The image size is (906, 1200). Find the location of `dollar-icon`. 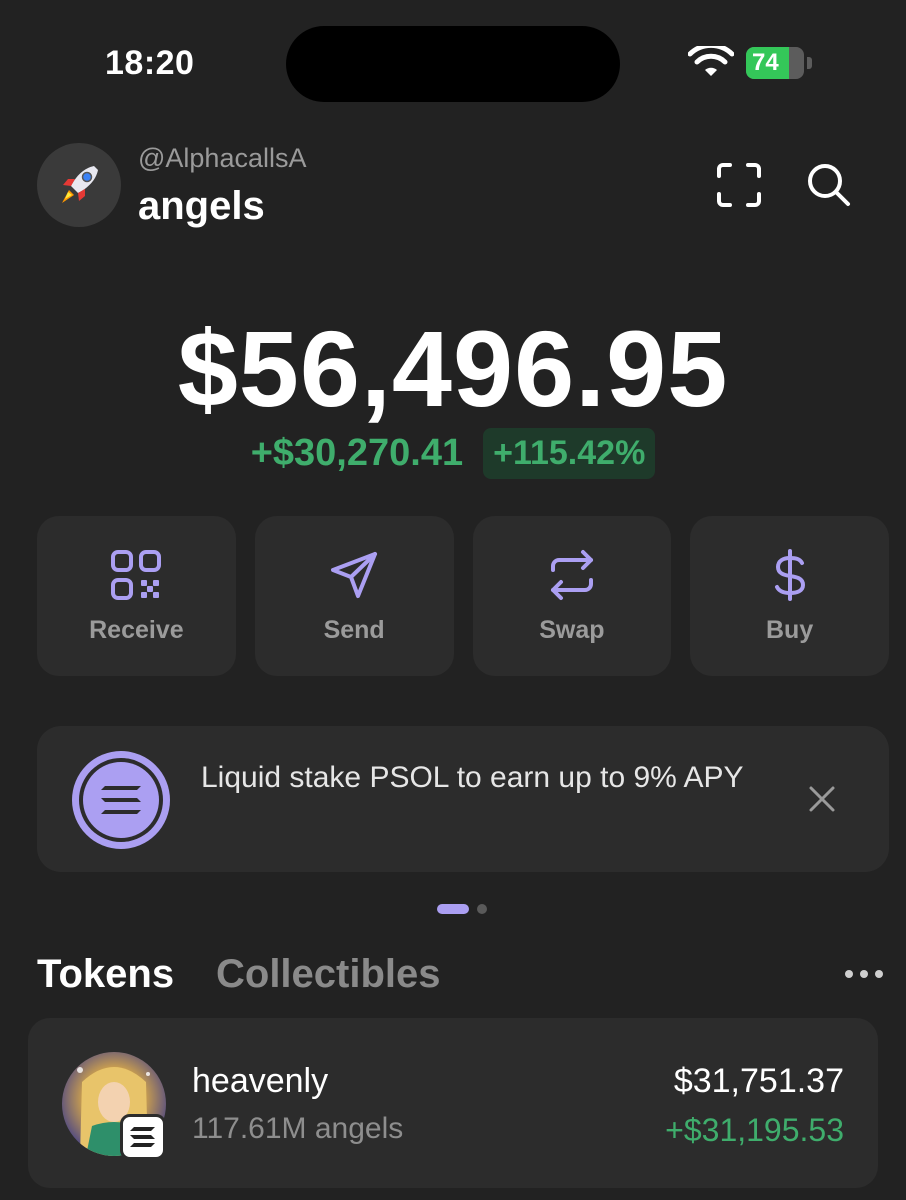

dollar-icon is located at coordinates (789, 574).